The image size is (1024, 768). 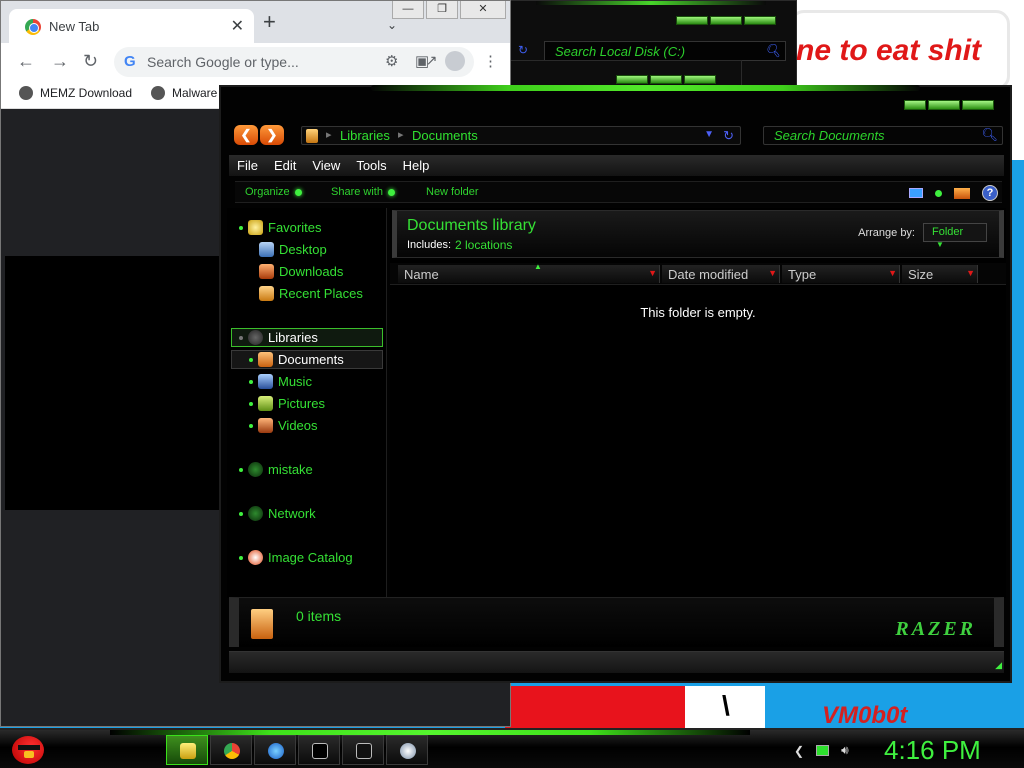 I want to click on profile-avatar, so click(x=455, y=61).